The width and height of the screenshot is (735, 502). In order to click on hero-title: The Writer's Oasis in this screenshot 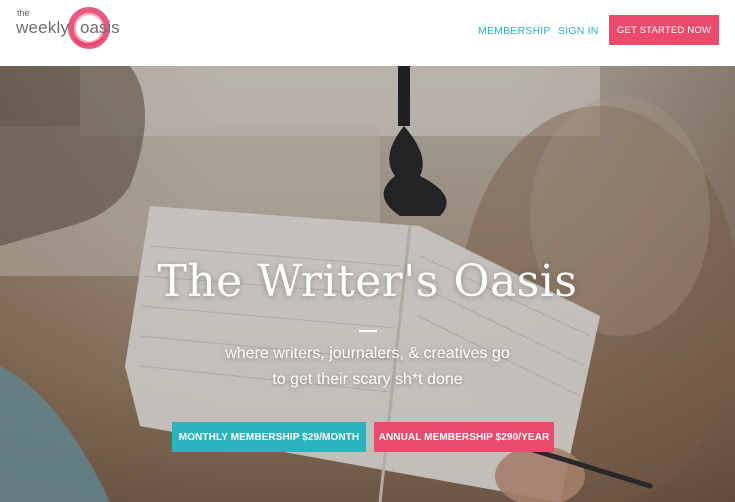, I will do `click(367, 281)`.